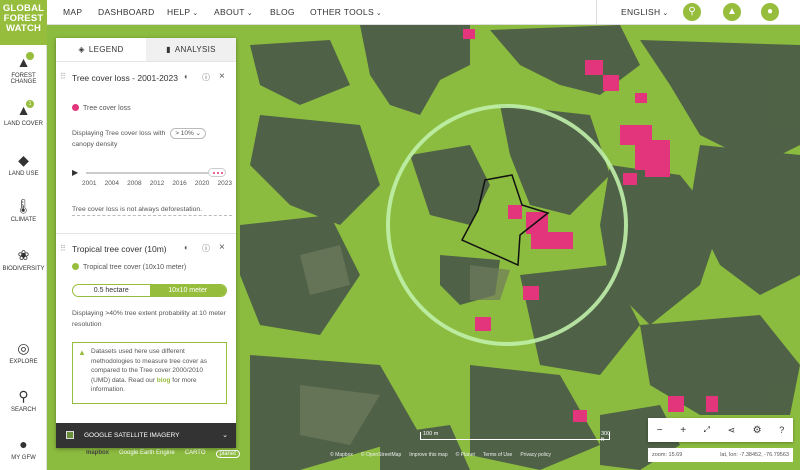 The height and width of the screenshot is (470, 800). What do you see at coordinates (431, 434) in the screenshot?
I see `scale-label: 100 m` at bounding box center [431, 434].